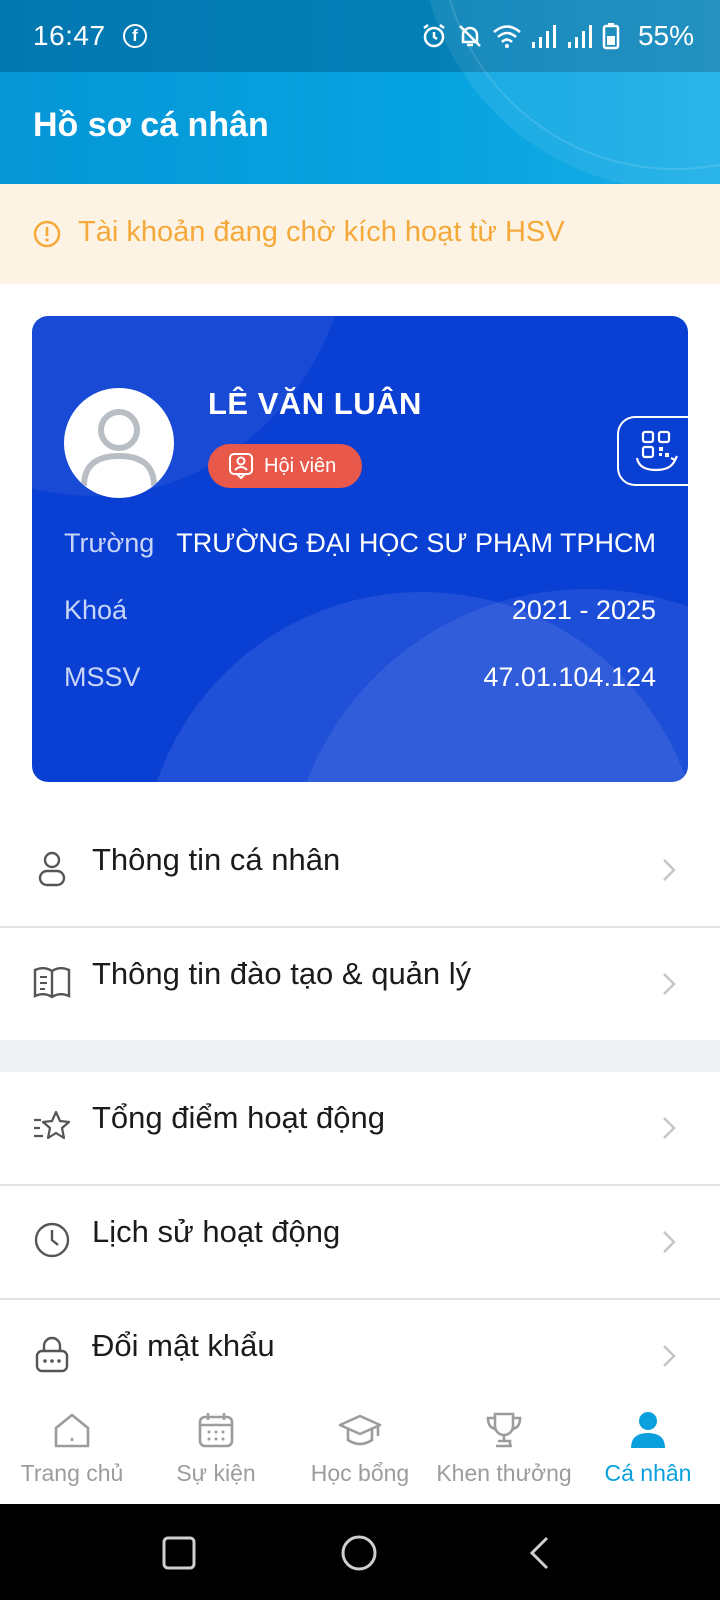 This screenshot has width=720, height=1600. I want to click on system-navigation-bar, so click(360, 1552).